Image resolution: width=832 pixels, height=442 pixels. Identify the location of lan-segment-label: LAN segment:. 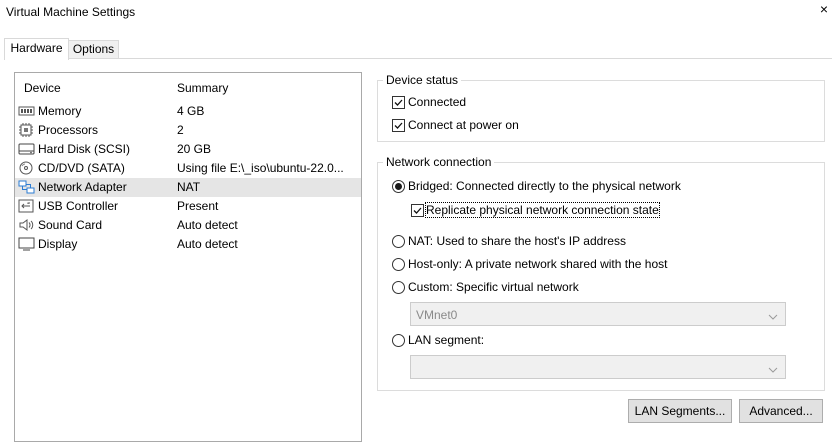
(446, 340).